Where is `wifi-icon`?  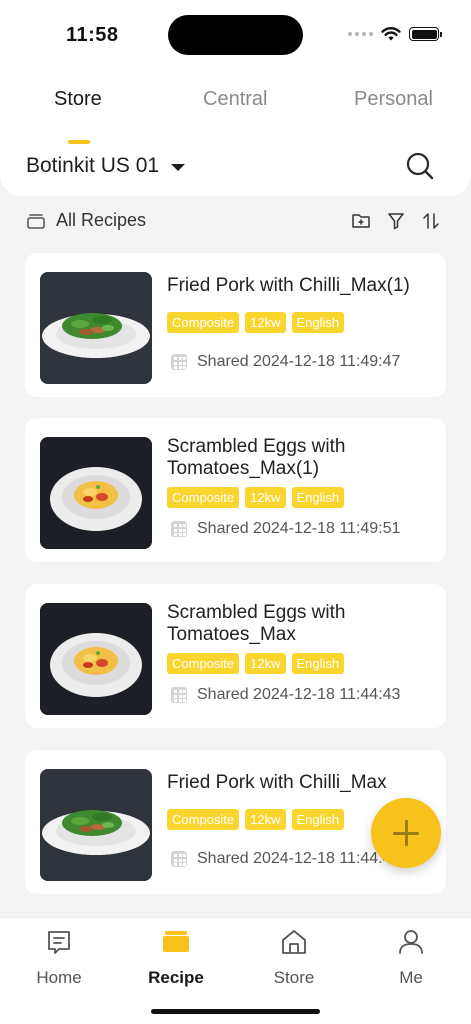
wifi-icon is located at coordinates (391, 34).